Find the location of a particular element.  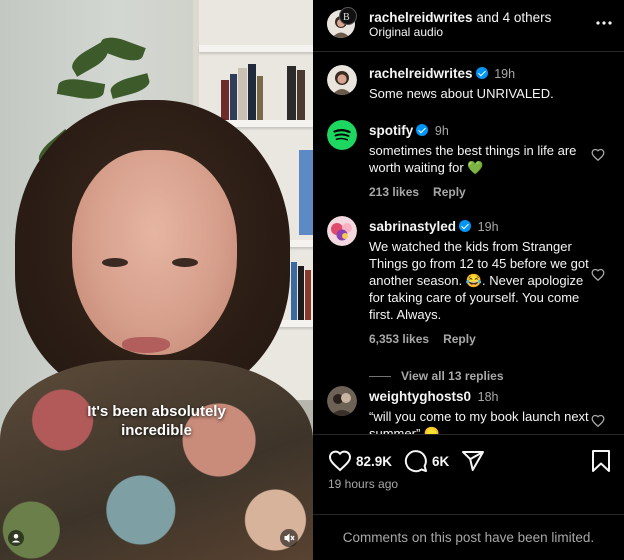

likes-count: 82.9K is located at coordinates (374, 461).